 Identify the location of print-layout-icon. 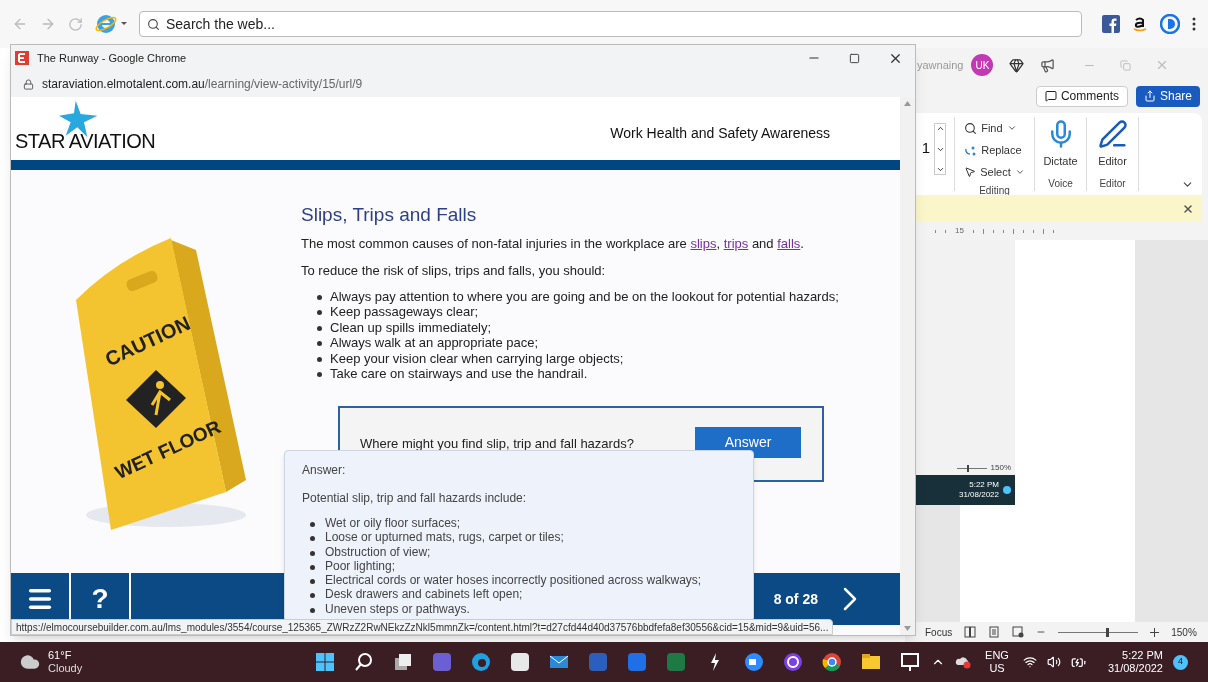
(994, 632).